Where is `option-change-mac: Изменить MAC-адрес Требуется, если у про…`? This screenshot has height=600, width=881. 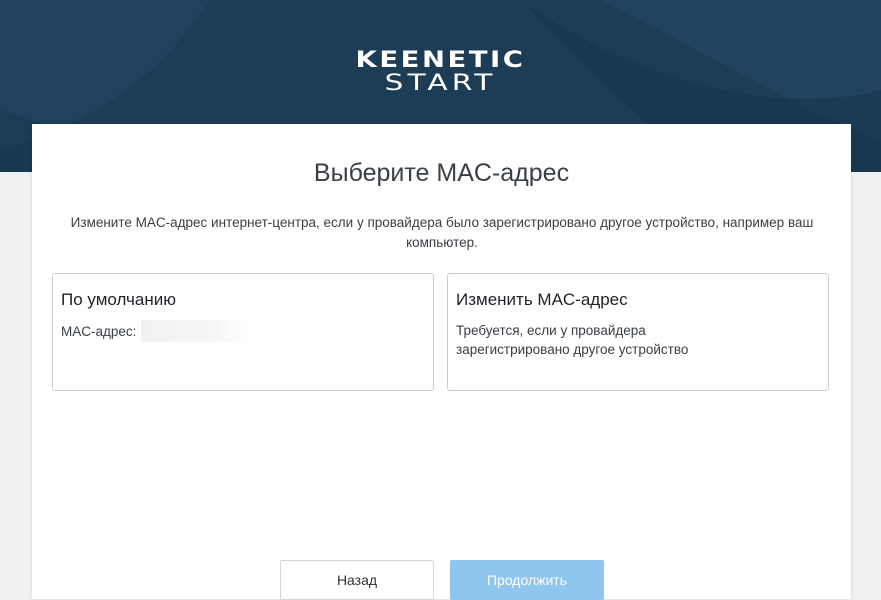
option-change-mac: Изменить MAC-адрес Требуется, если у про… is located at coordinates (638, 332).